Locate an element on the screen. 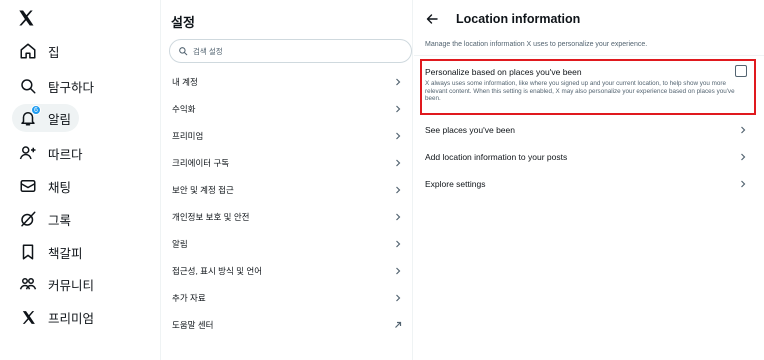  settings-item-creator-subscriptions: 크리에이터 구독 is located at coordinates (287, 162).